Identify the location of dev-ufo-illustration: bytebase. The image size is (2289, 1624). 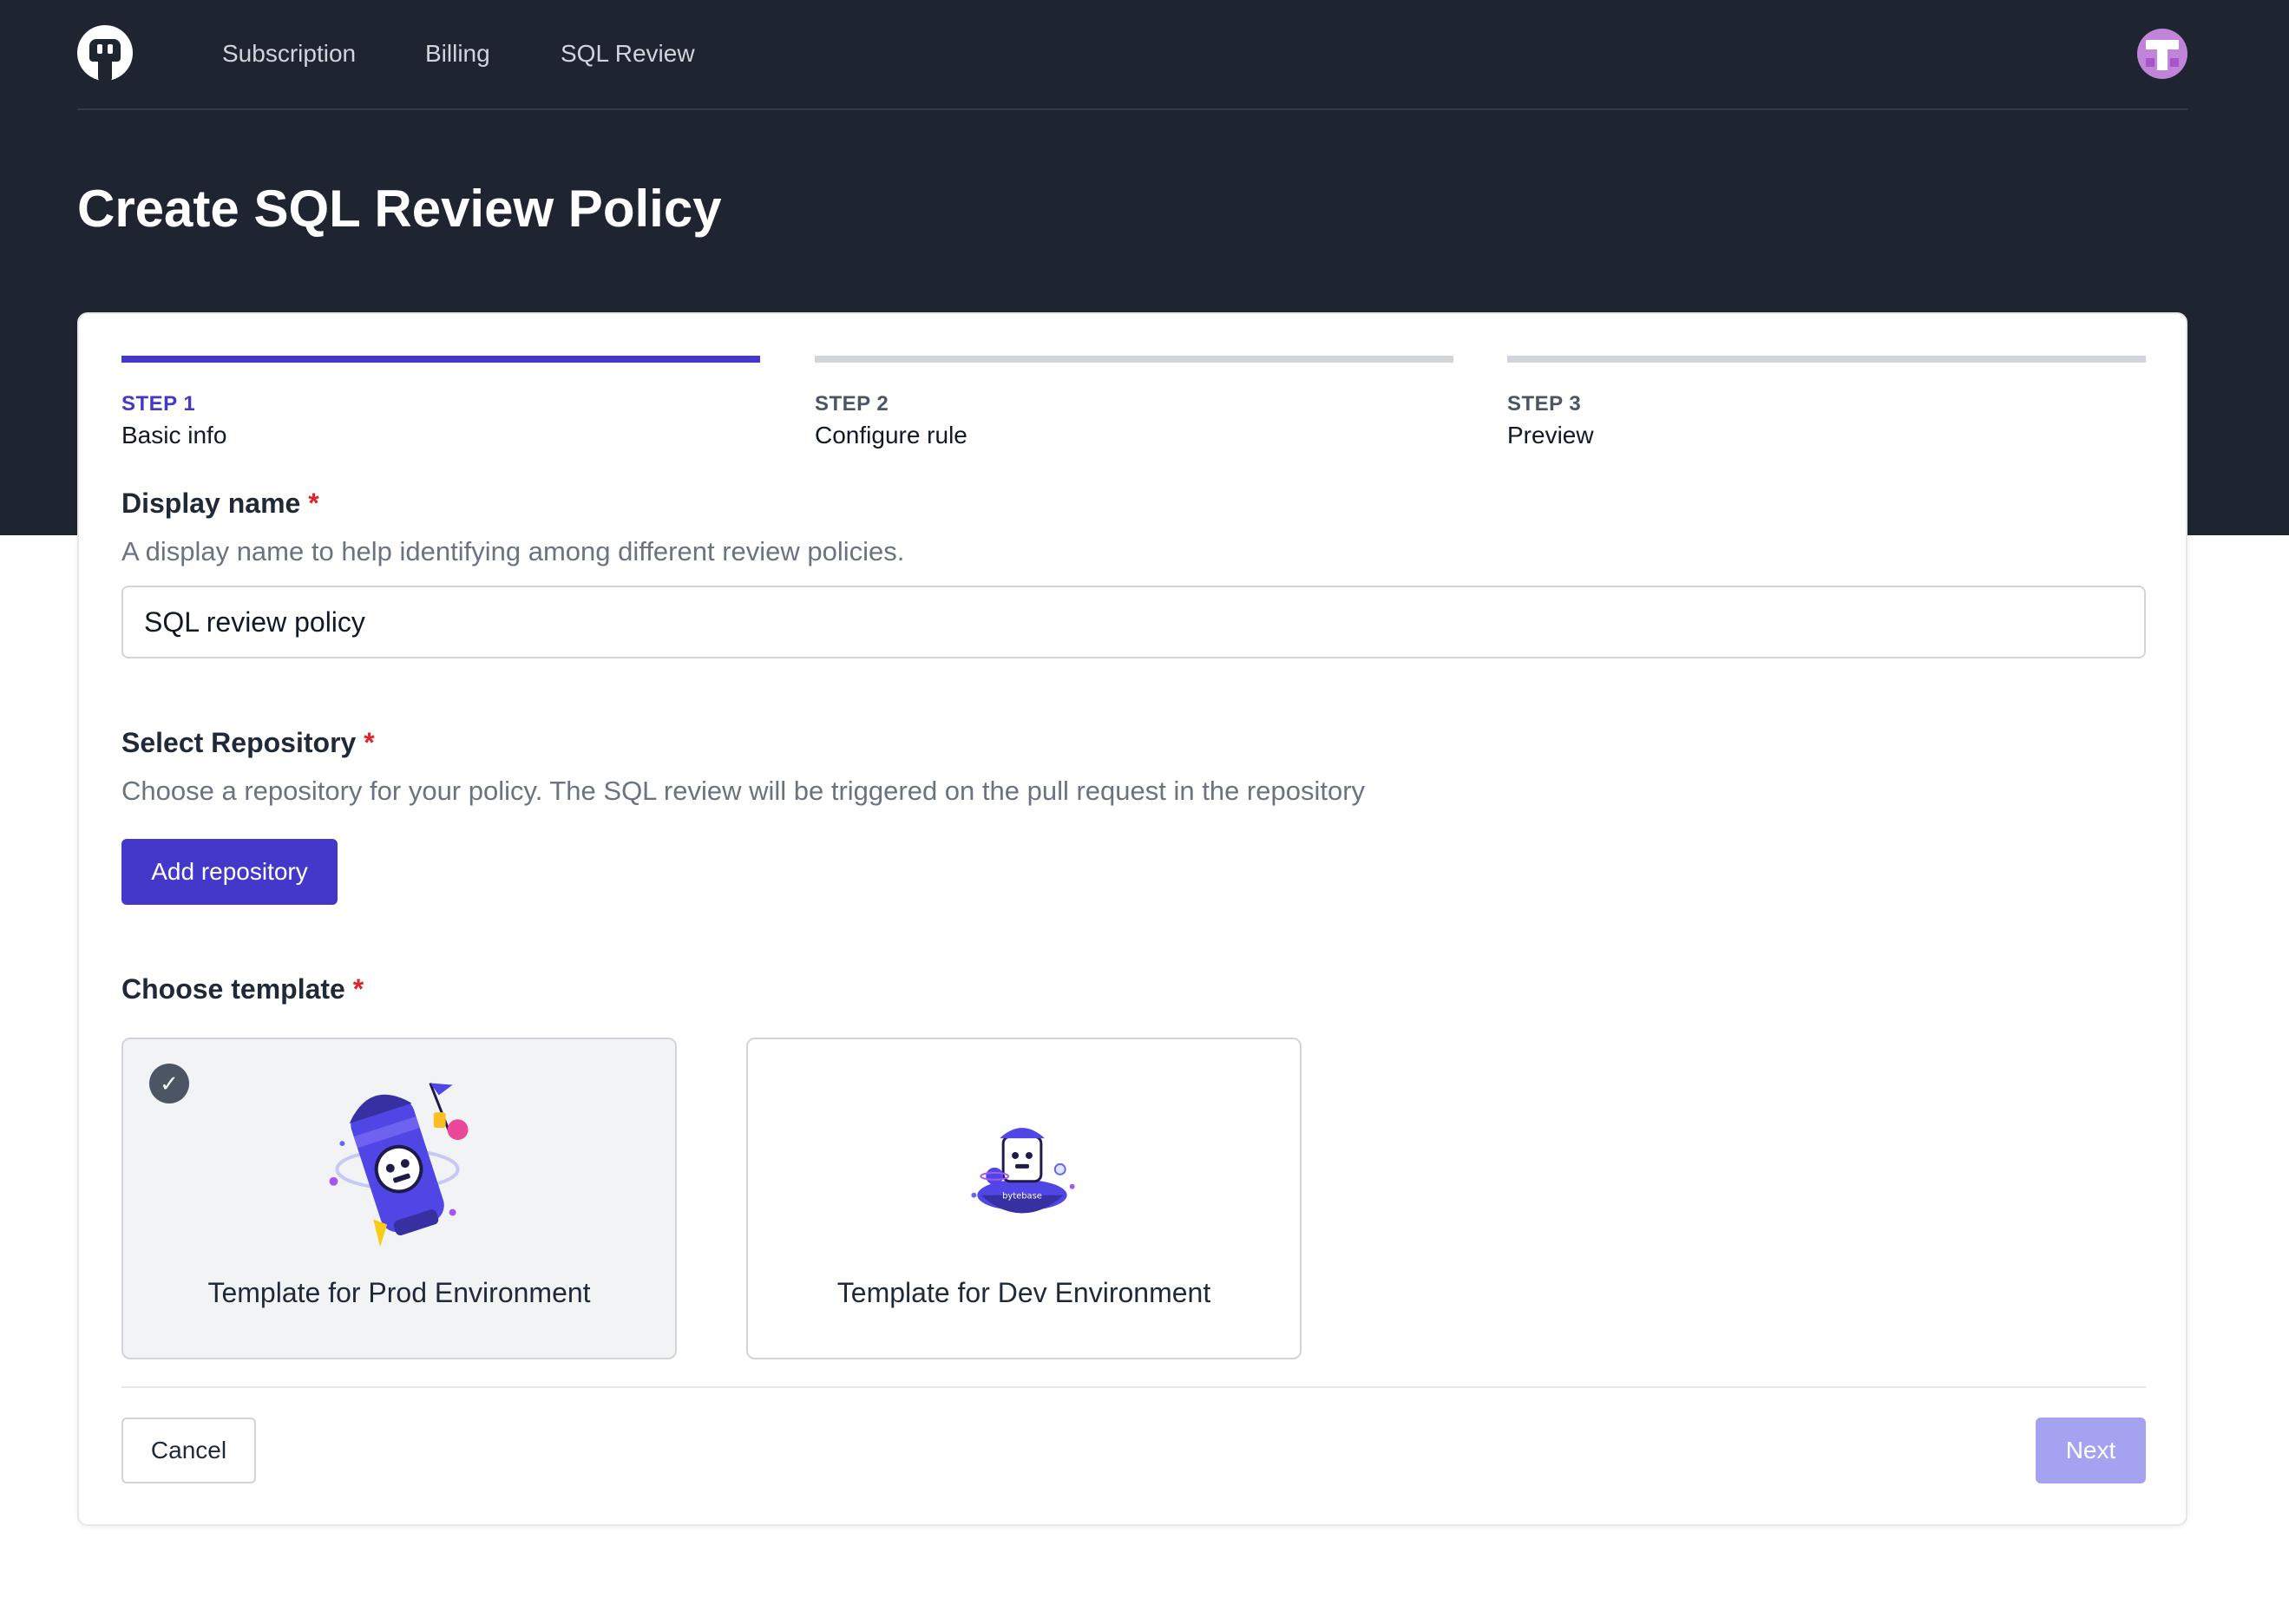
(1023, 1171).